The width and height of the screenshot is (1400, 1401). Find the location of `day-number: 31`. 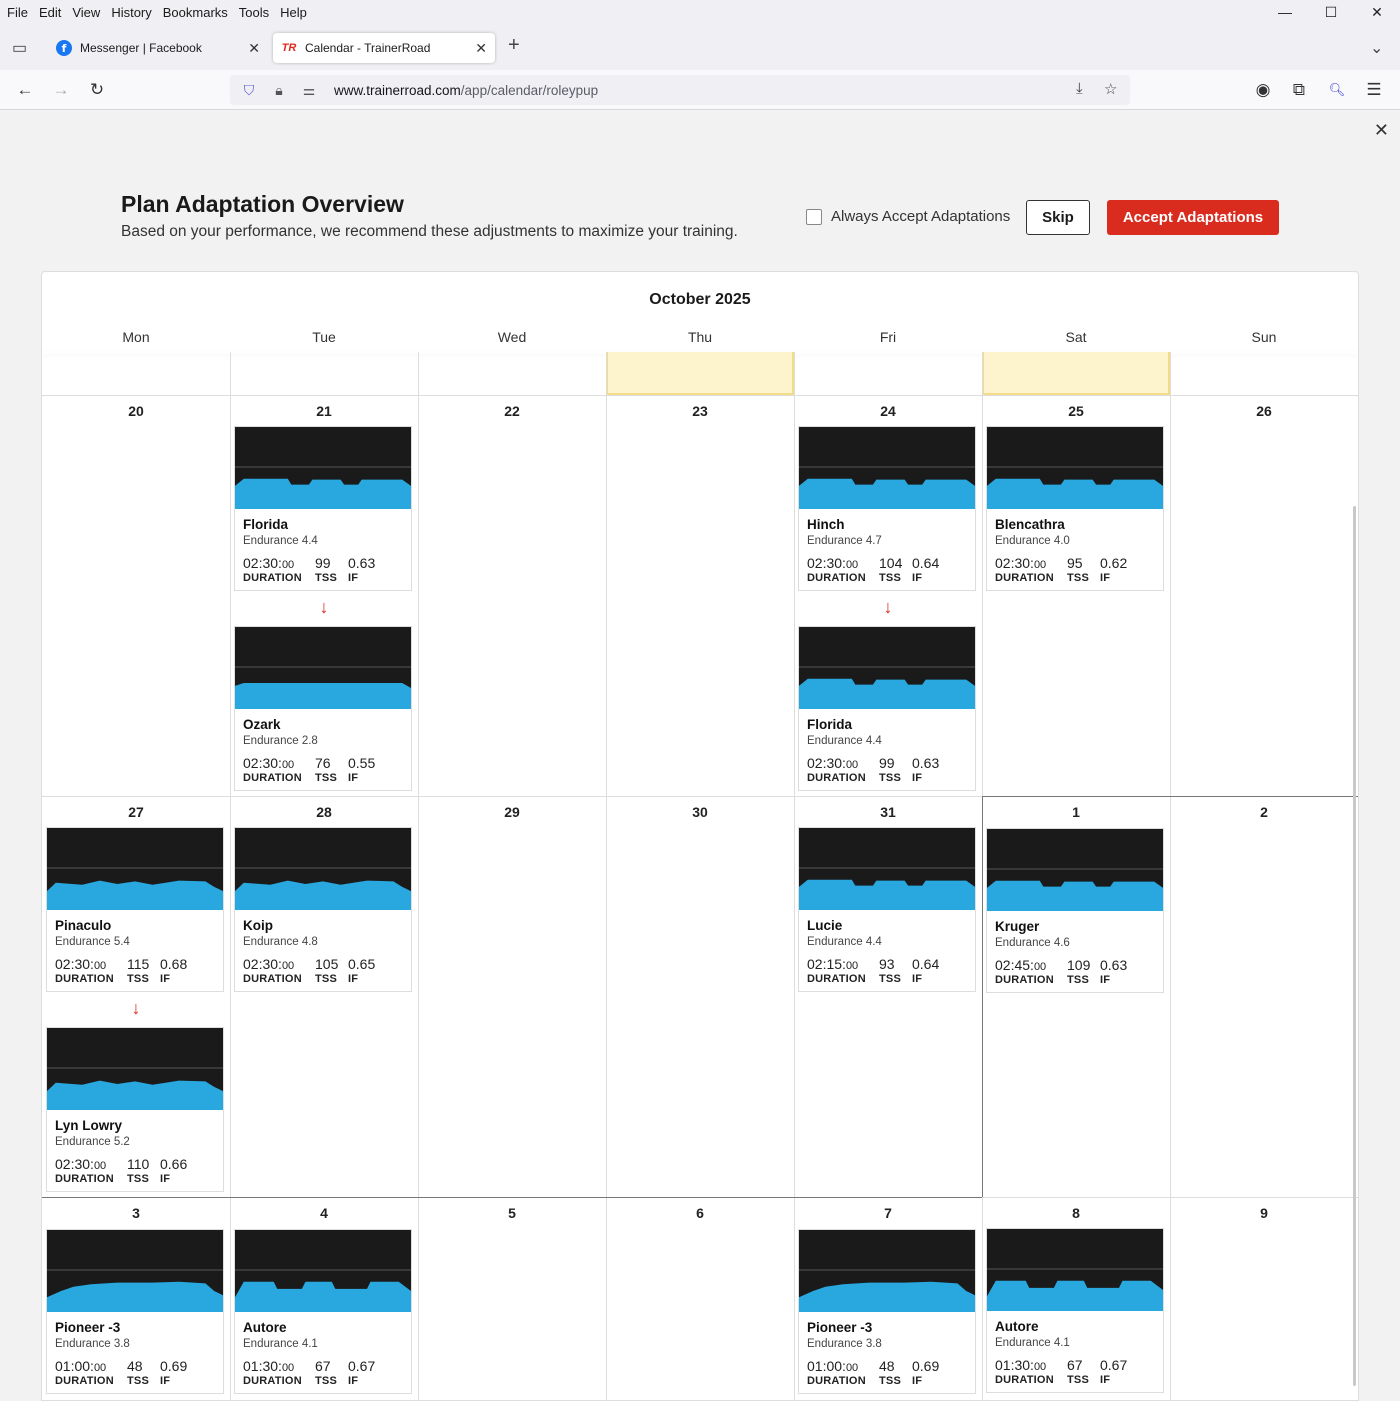

day-number: 31 is located at coordinates (888, 812).